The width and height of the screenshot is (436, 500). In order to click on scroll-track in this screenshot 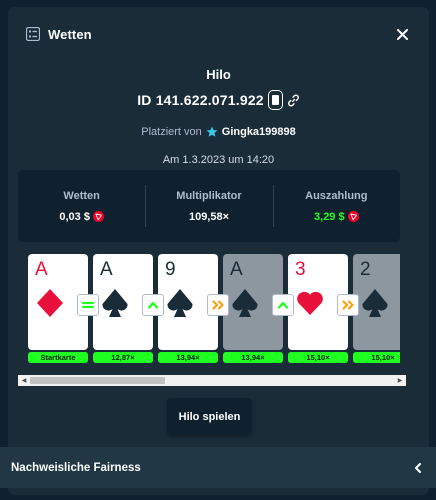, I will do `click(212, 380)`.